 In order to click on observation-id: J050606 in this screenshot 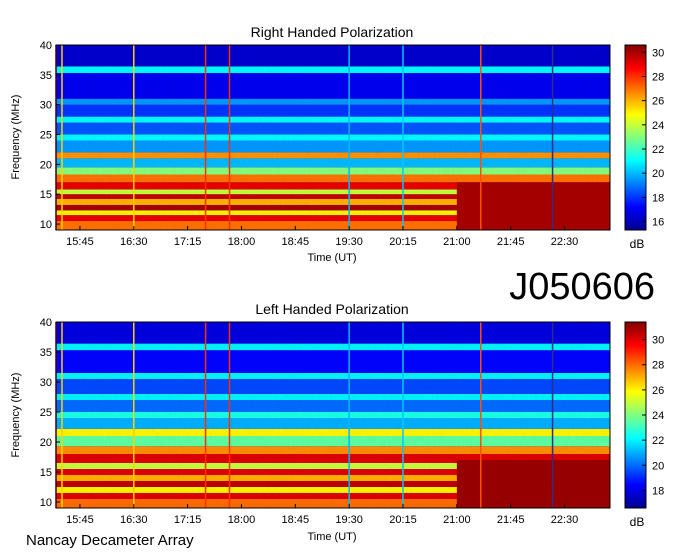, I will do `click(582, 287)`.